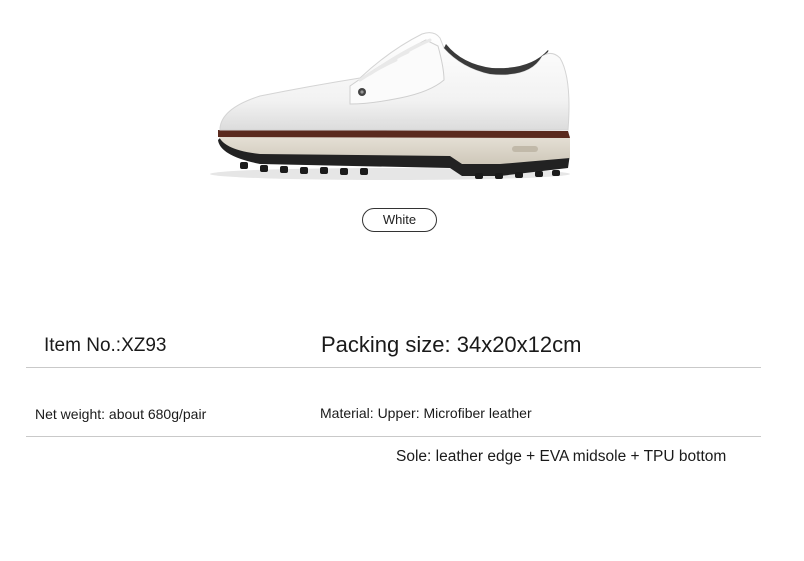 The width and height of the screenshot is (804, 561). Describe the element at coordinates (451, 344) in the screenshot. I see `packing-size: Packing size: 34x20x12cm` at that location.